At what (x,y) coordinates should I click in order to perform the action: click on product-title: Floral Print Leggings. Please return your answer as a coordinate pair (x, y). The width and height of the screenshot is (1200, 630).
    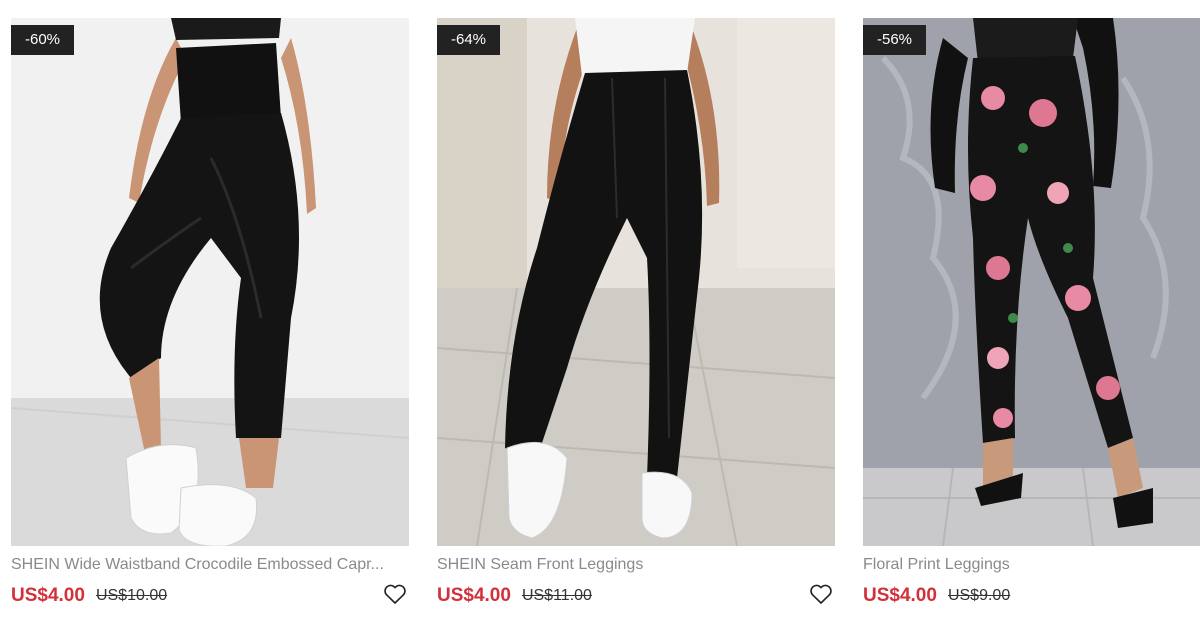
    Looking at the image, I should click on (1031, 565).